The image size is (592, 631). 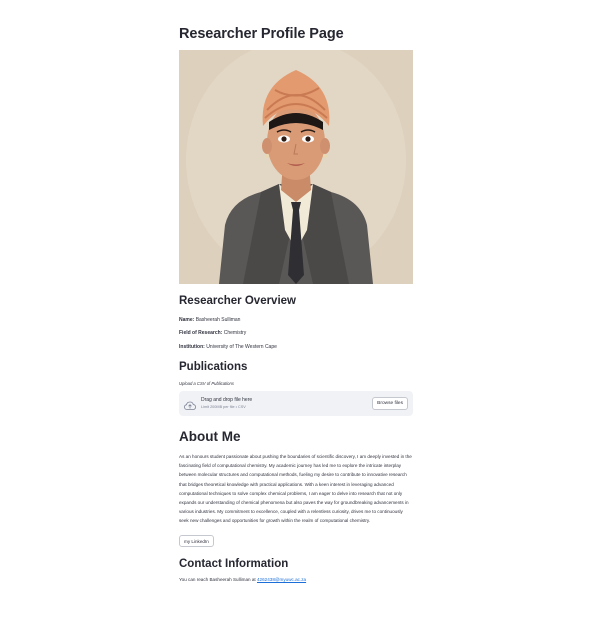 I want to click on email-link: 4262438@myuwc.ac.za, so click(x=281, y=579).